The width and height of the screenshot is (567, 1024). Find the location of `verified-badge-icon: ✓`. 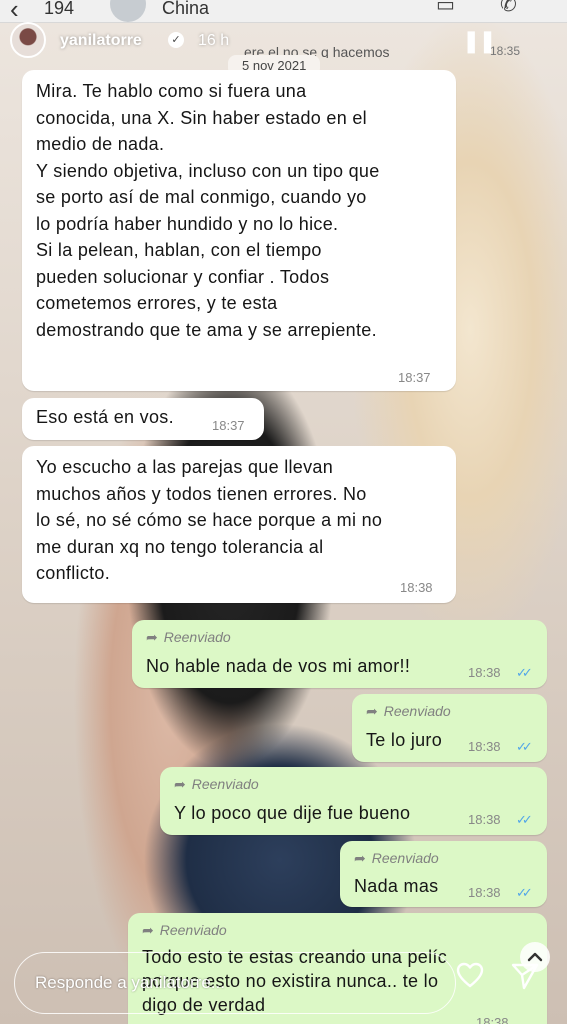

verified-badge-icon: ✓ is located at coordinates (176, 40).